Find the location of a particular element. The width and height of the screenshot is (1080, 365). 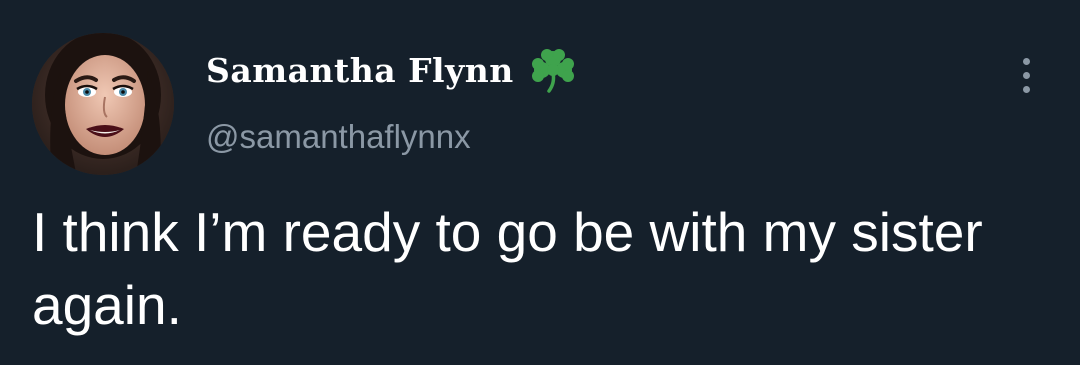

profile-photo is located at coordinates (103, 104).